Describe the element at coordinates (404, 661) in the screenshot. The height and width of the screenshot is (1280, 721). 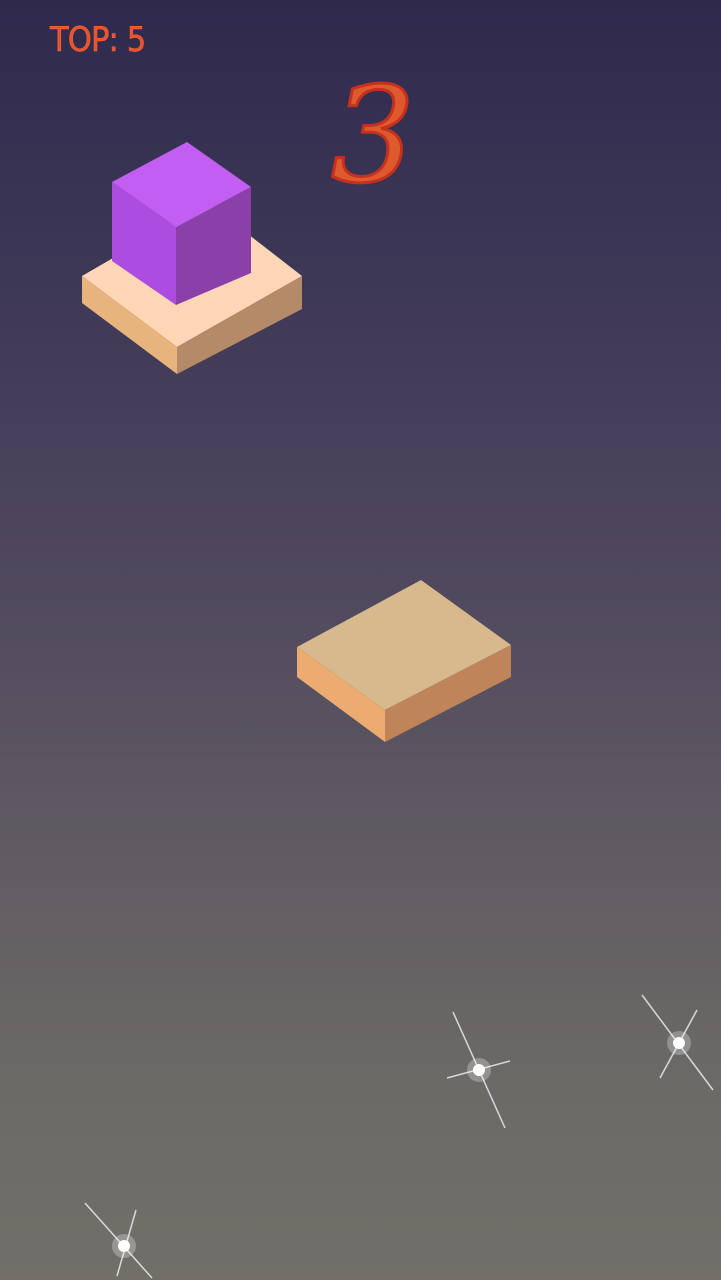
I see `next-platform` at that location.